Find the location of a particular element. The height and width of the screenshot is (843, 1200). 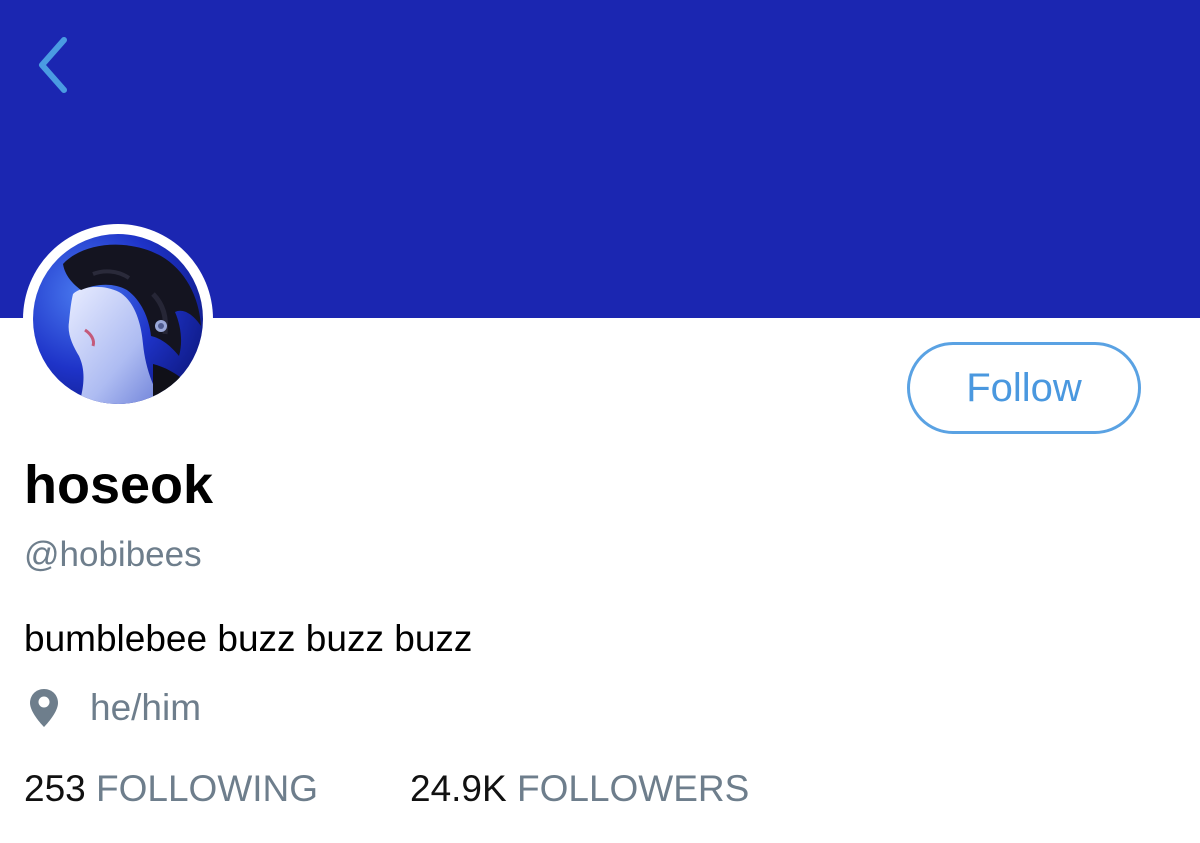

avatar is located at coordinates (118, 319).